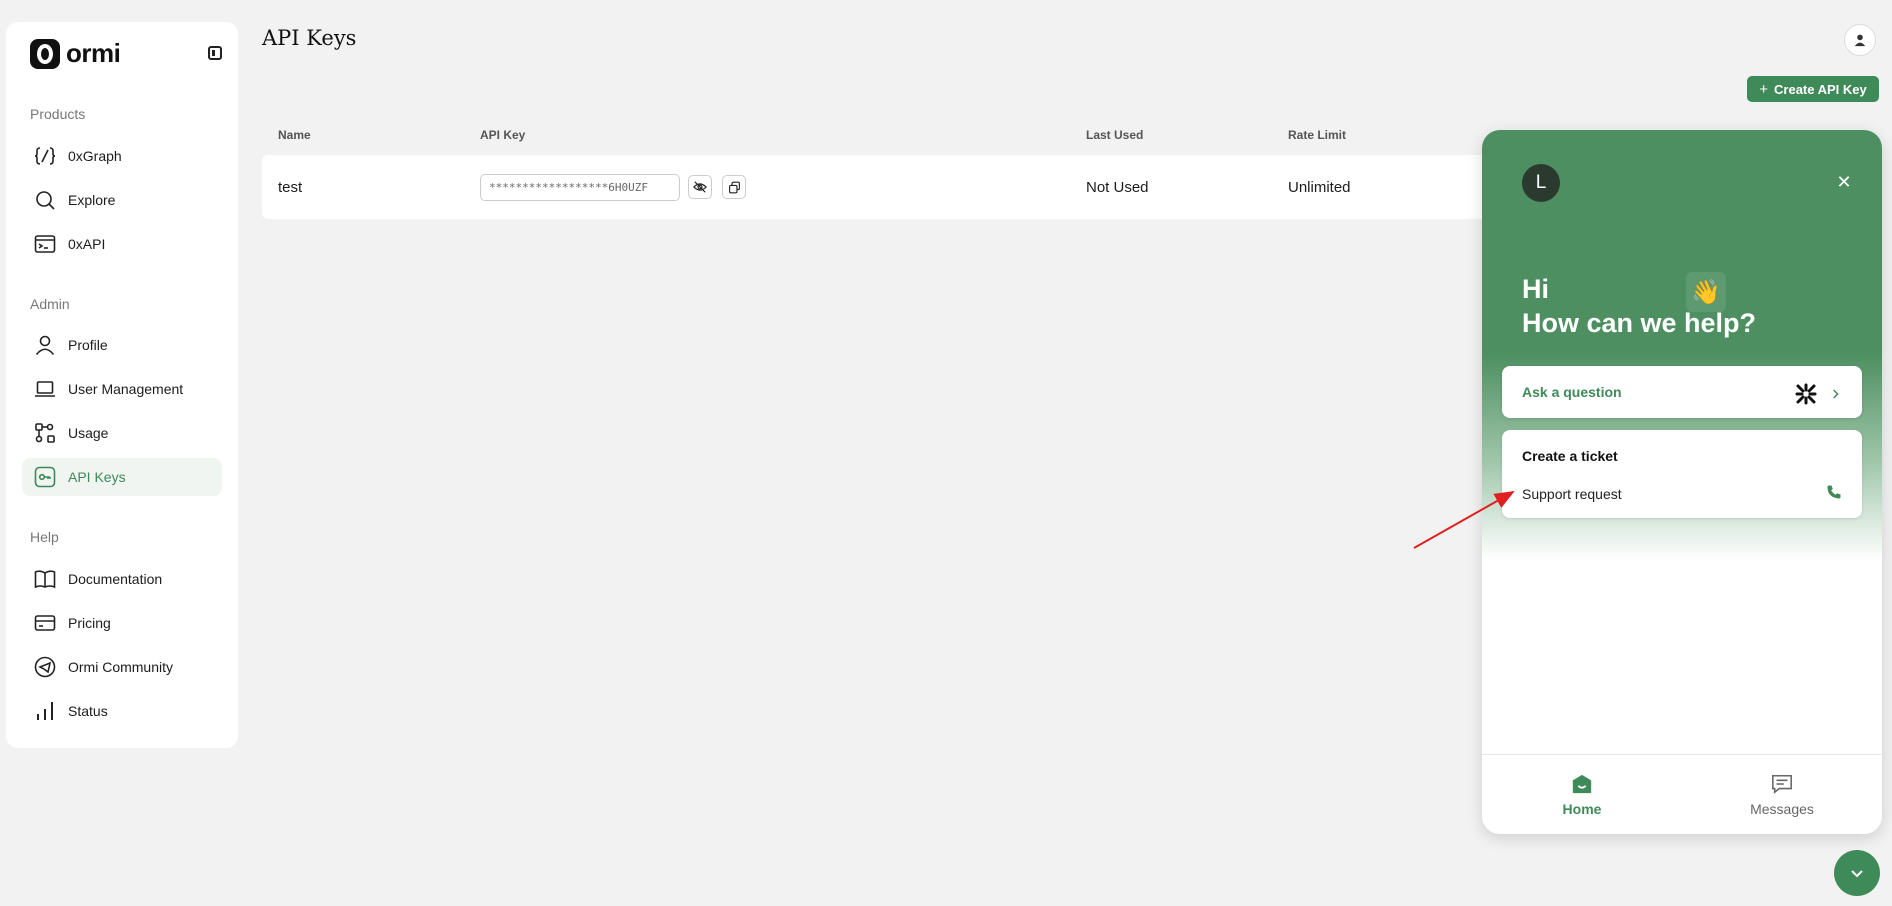  Describe the element at coordinates (88, 345) in the screenshot. I see `sidebar-item-label: Profile` at that location.